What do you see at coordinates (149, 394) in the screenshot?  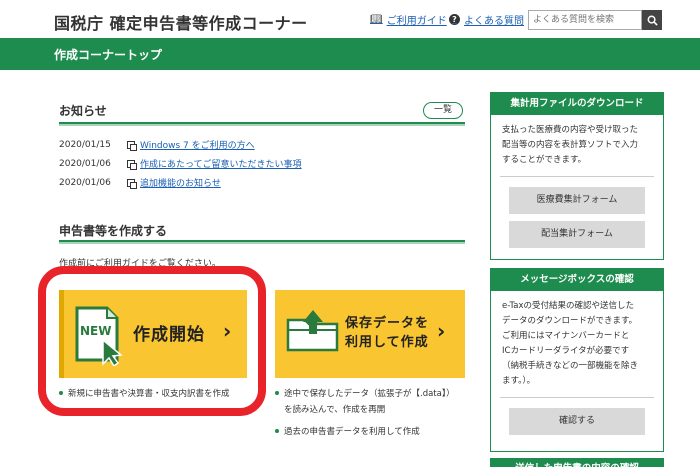 I see `bullet-text: 新規に申告書や決算書・収支内訳書を作成` at bounding box center [149, 394].